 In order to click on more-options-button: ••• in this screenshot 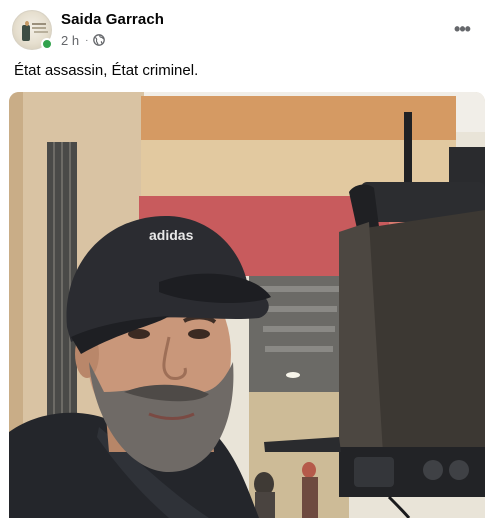, I will do `click(462, 29)`.